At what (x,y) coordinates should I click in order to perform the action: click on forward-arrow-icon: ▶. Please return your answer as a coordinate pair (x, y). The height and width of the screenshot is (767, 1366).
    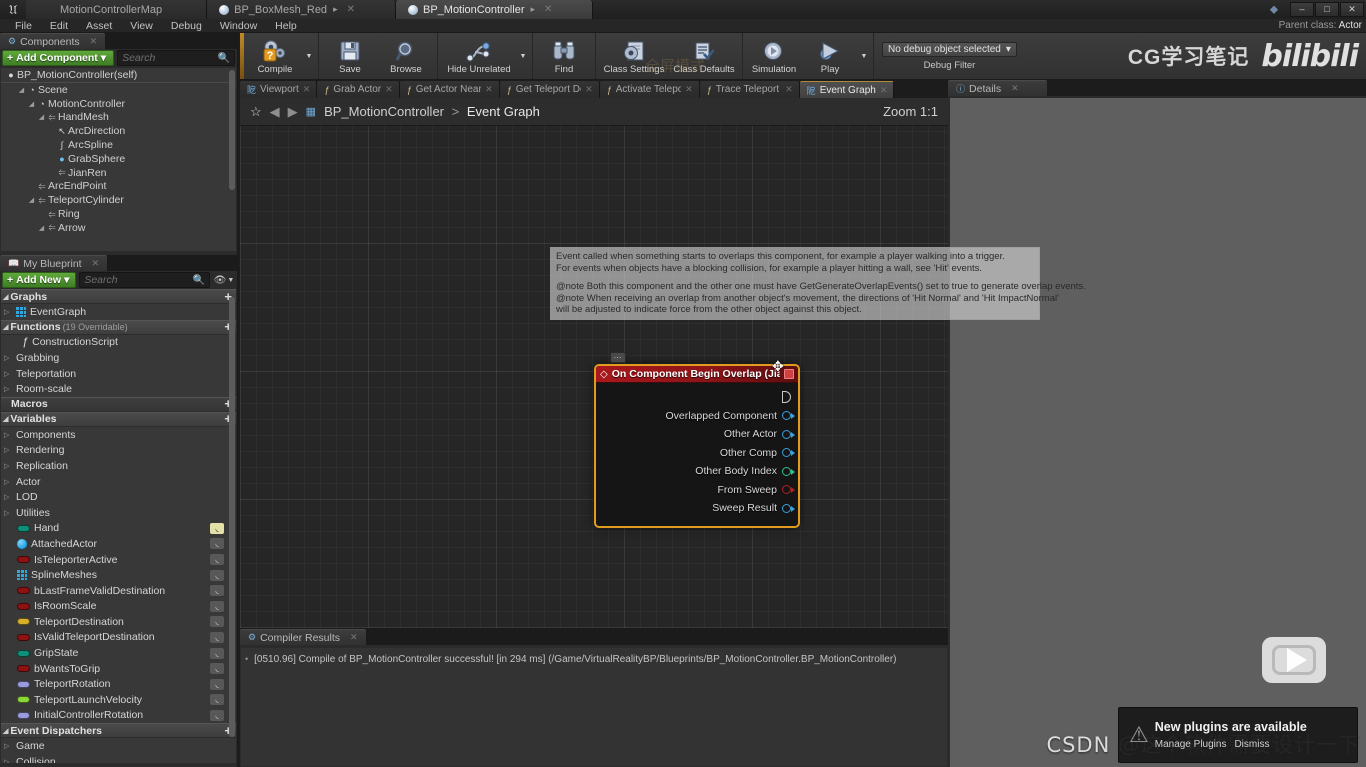
    Looking at the image, I should click on (293, 112).